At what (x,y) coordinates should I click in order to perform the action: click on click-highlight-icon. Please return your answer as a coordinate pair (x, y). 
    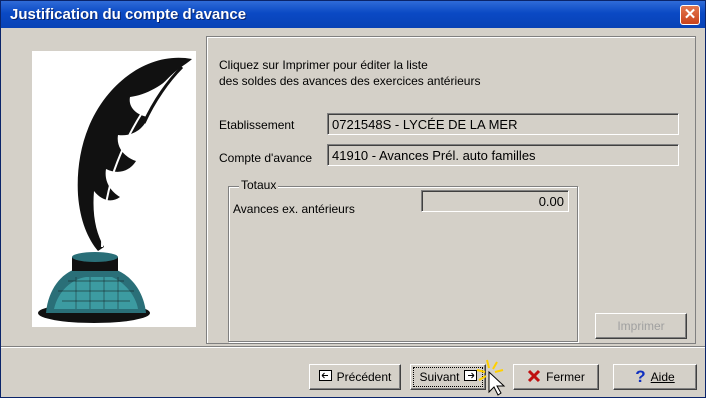
    Looking at the image, I should click on (491, 377).